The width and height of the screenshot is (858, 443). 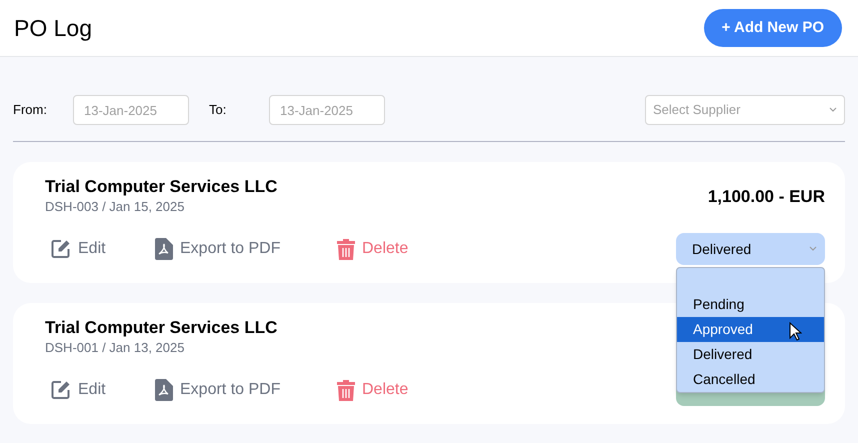 I want to click on dropdown-option: Cancelled, so click(x=750, y=379).